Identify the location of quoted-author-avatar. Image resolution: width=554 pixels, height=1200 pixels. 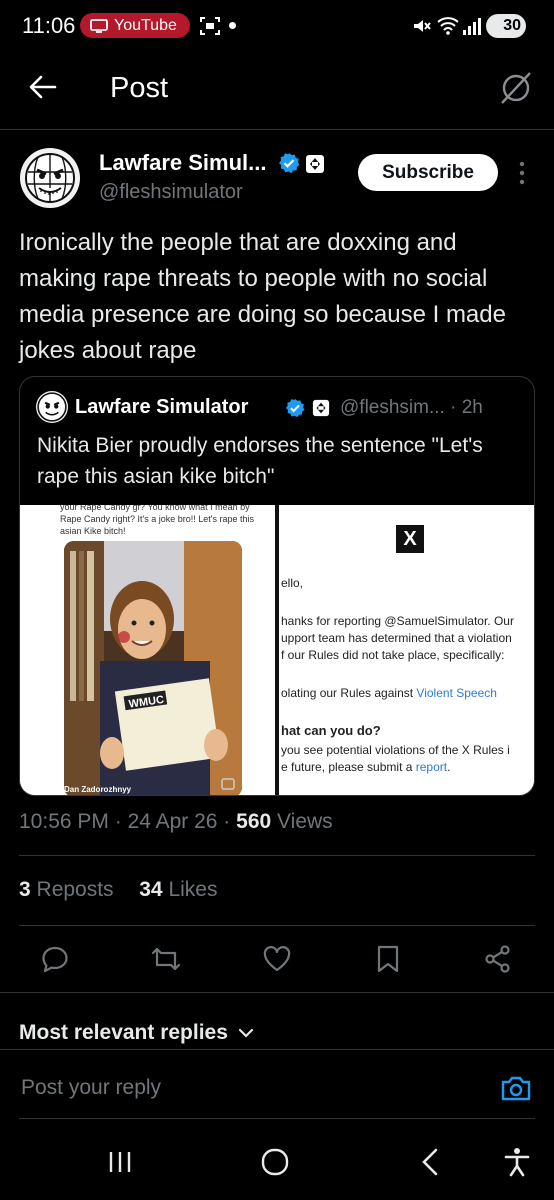
(52, 407).